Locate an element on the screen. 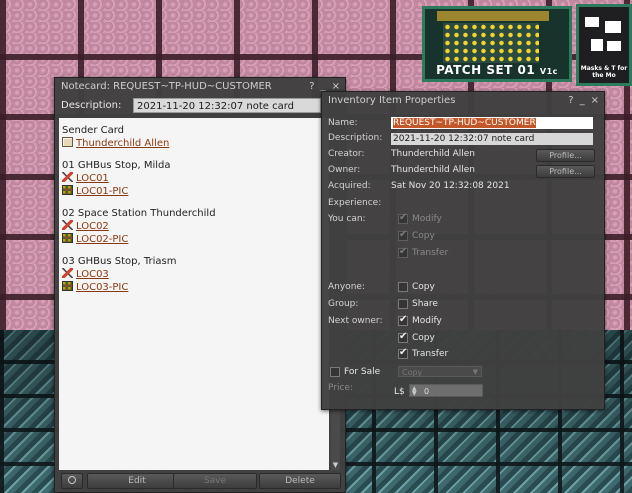 This screenshot has height=493, width=632. you-can-copy-label: Copy is located at coordinates (423, 236).